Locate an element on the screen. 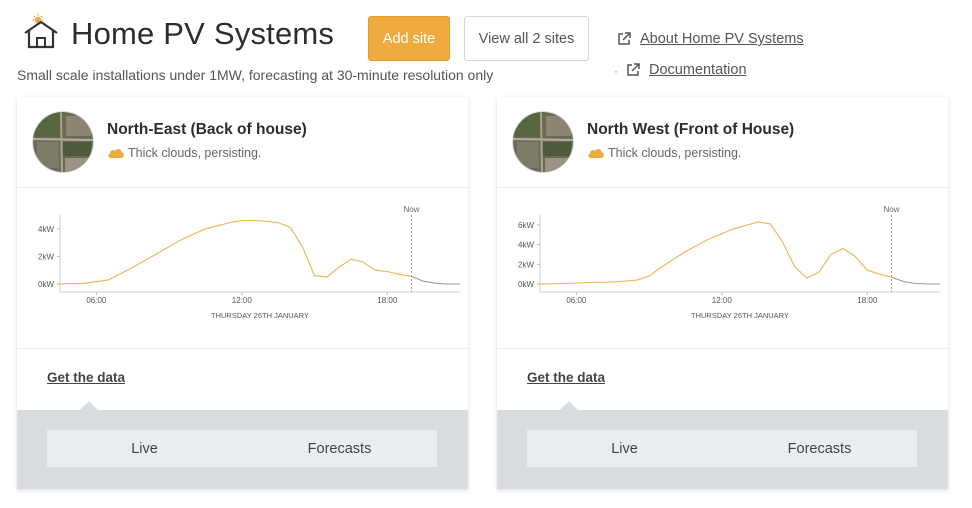 This screenshot has width=972, height=508. site-name: North West (Front of House) is located at coordinates (690, 130).